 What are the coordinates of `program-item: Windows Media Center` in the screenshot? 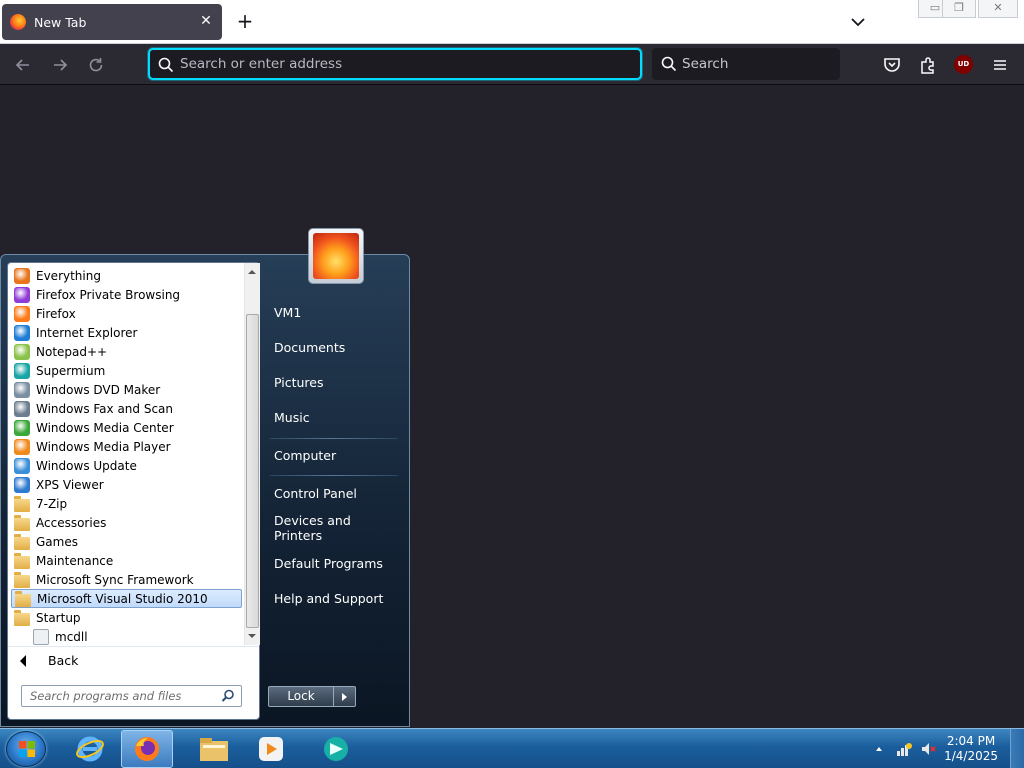 It's located at (126, 427).